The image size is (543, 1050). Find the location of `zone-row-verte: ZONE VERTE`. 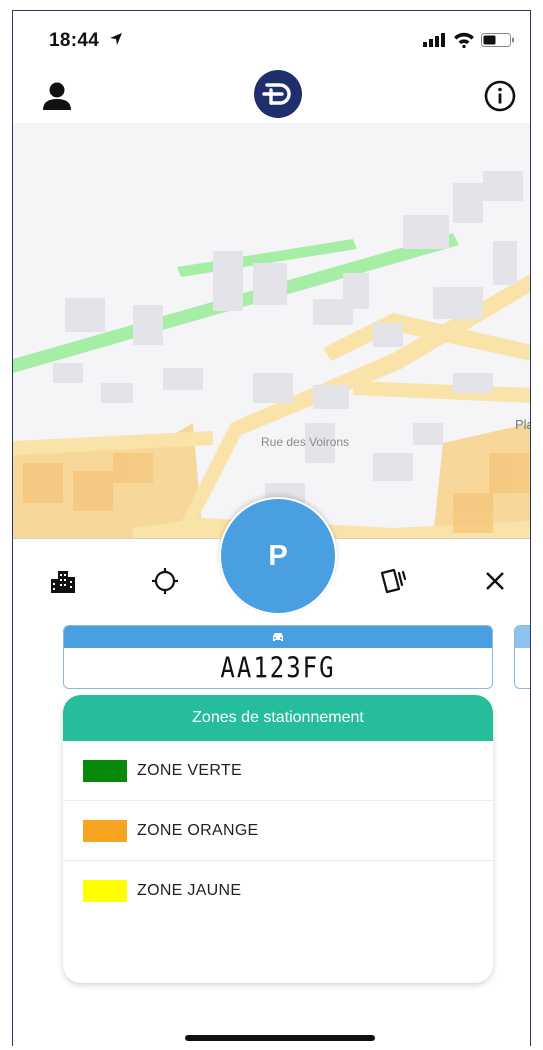

zone-row-verte: ZONE VERTE is located at coordinates (278, 771).